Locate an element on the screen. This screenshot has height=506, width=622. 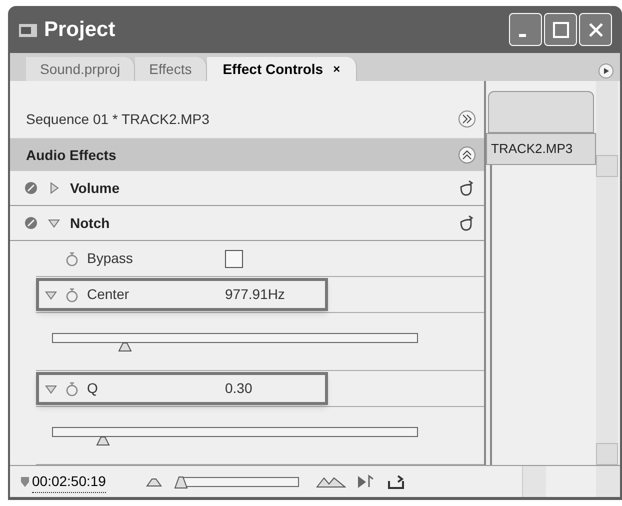
parameter-name: Q is located at coordinates (93, 388).